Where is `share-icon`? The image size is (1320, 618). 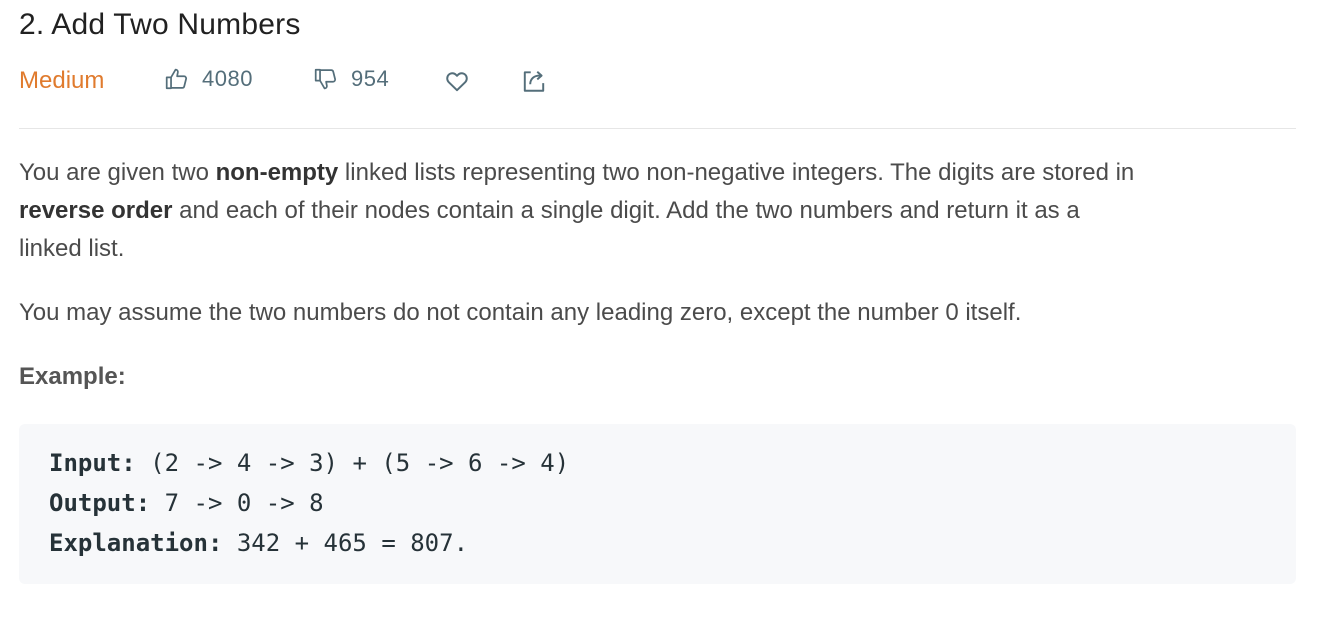
share-icon is located at coordinates (534, 81).